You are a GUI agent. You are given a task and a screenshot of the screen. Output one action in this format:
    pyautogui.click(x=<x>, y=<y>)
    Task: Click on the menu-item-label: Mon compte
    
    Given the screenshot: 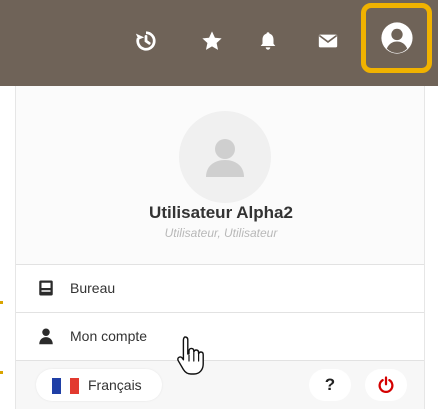 What is the action you would take?
    pyautogui.click(x=109, y=336)
    